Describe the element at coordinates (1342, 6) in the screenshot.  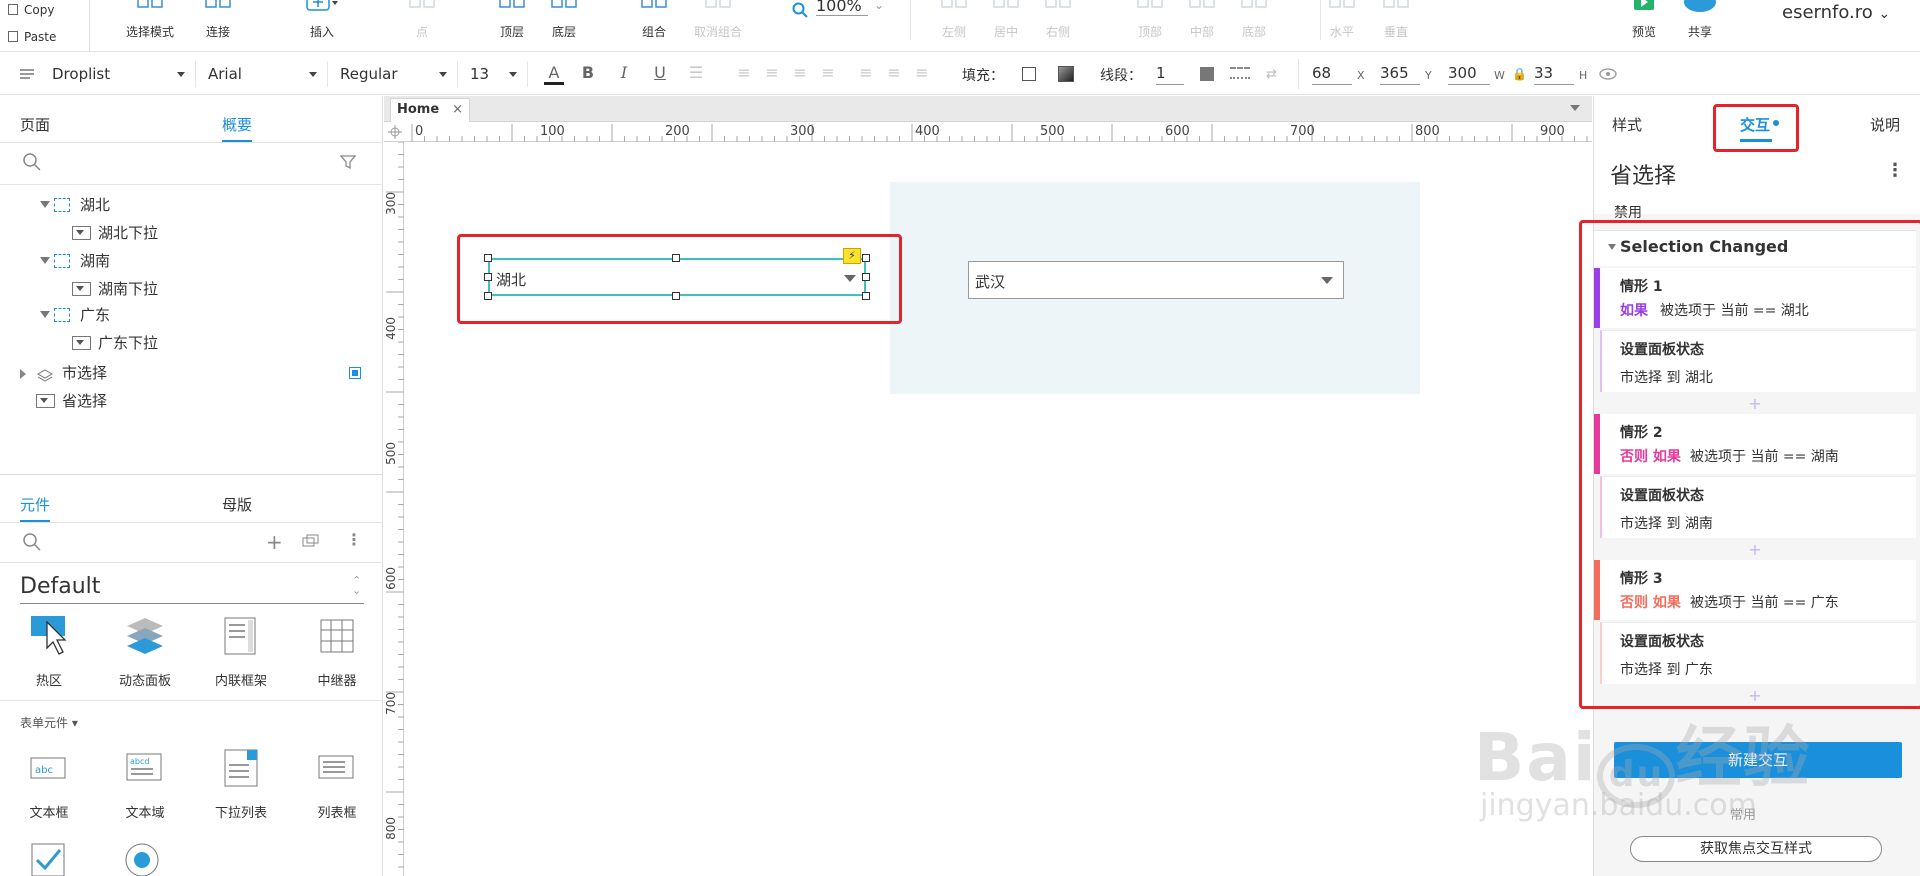
I see `distribute-h-icon` at that location.